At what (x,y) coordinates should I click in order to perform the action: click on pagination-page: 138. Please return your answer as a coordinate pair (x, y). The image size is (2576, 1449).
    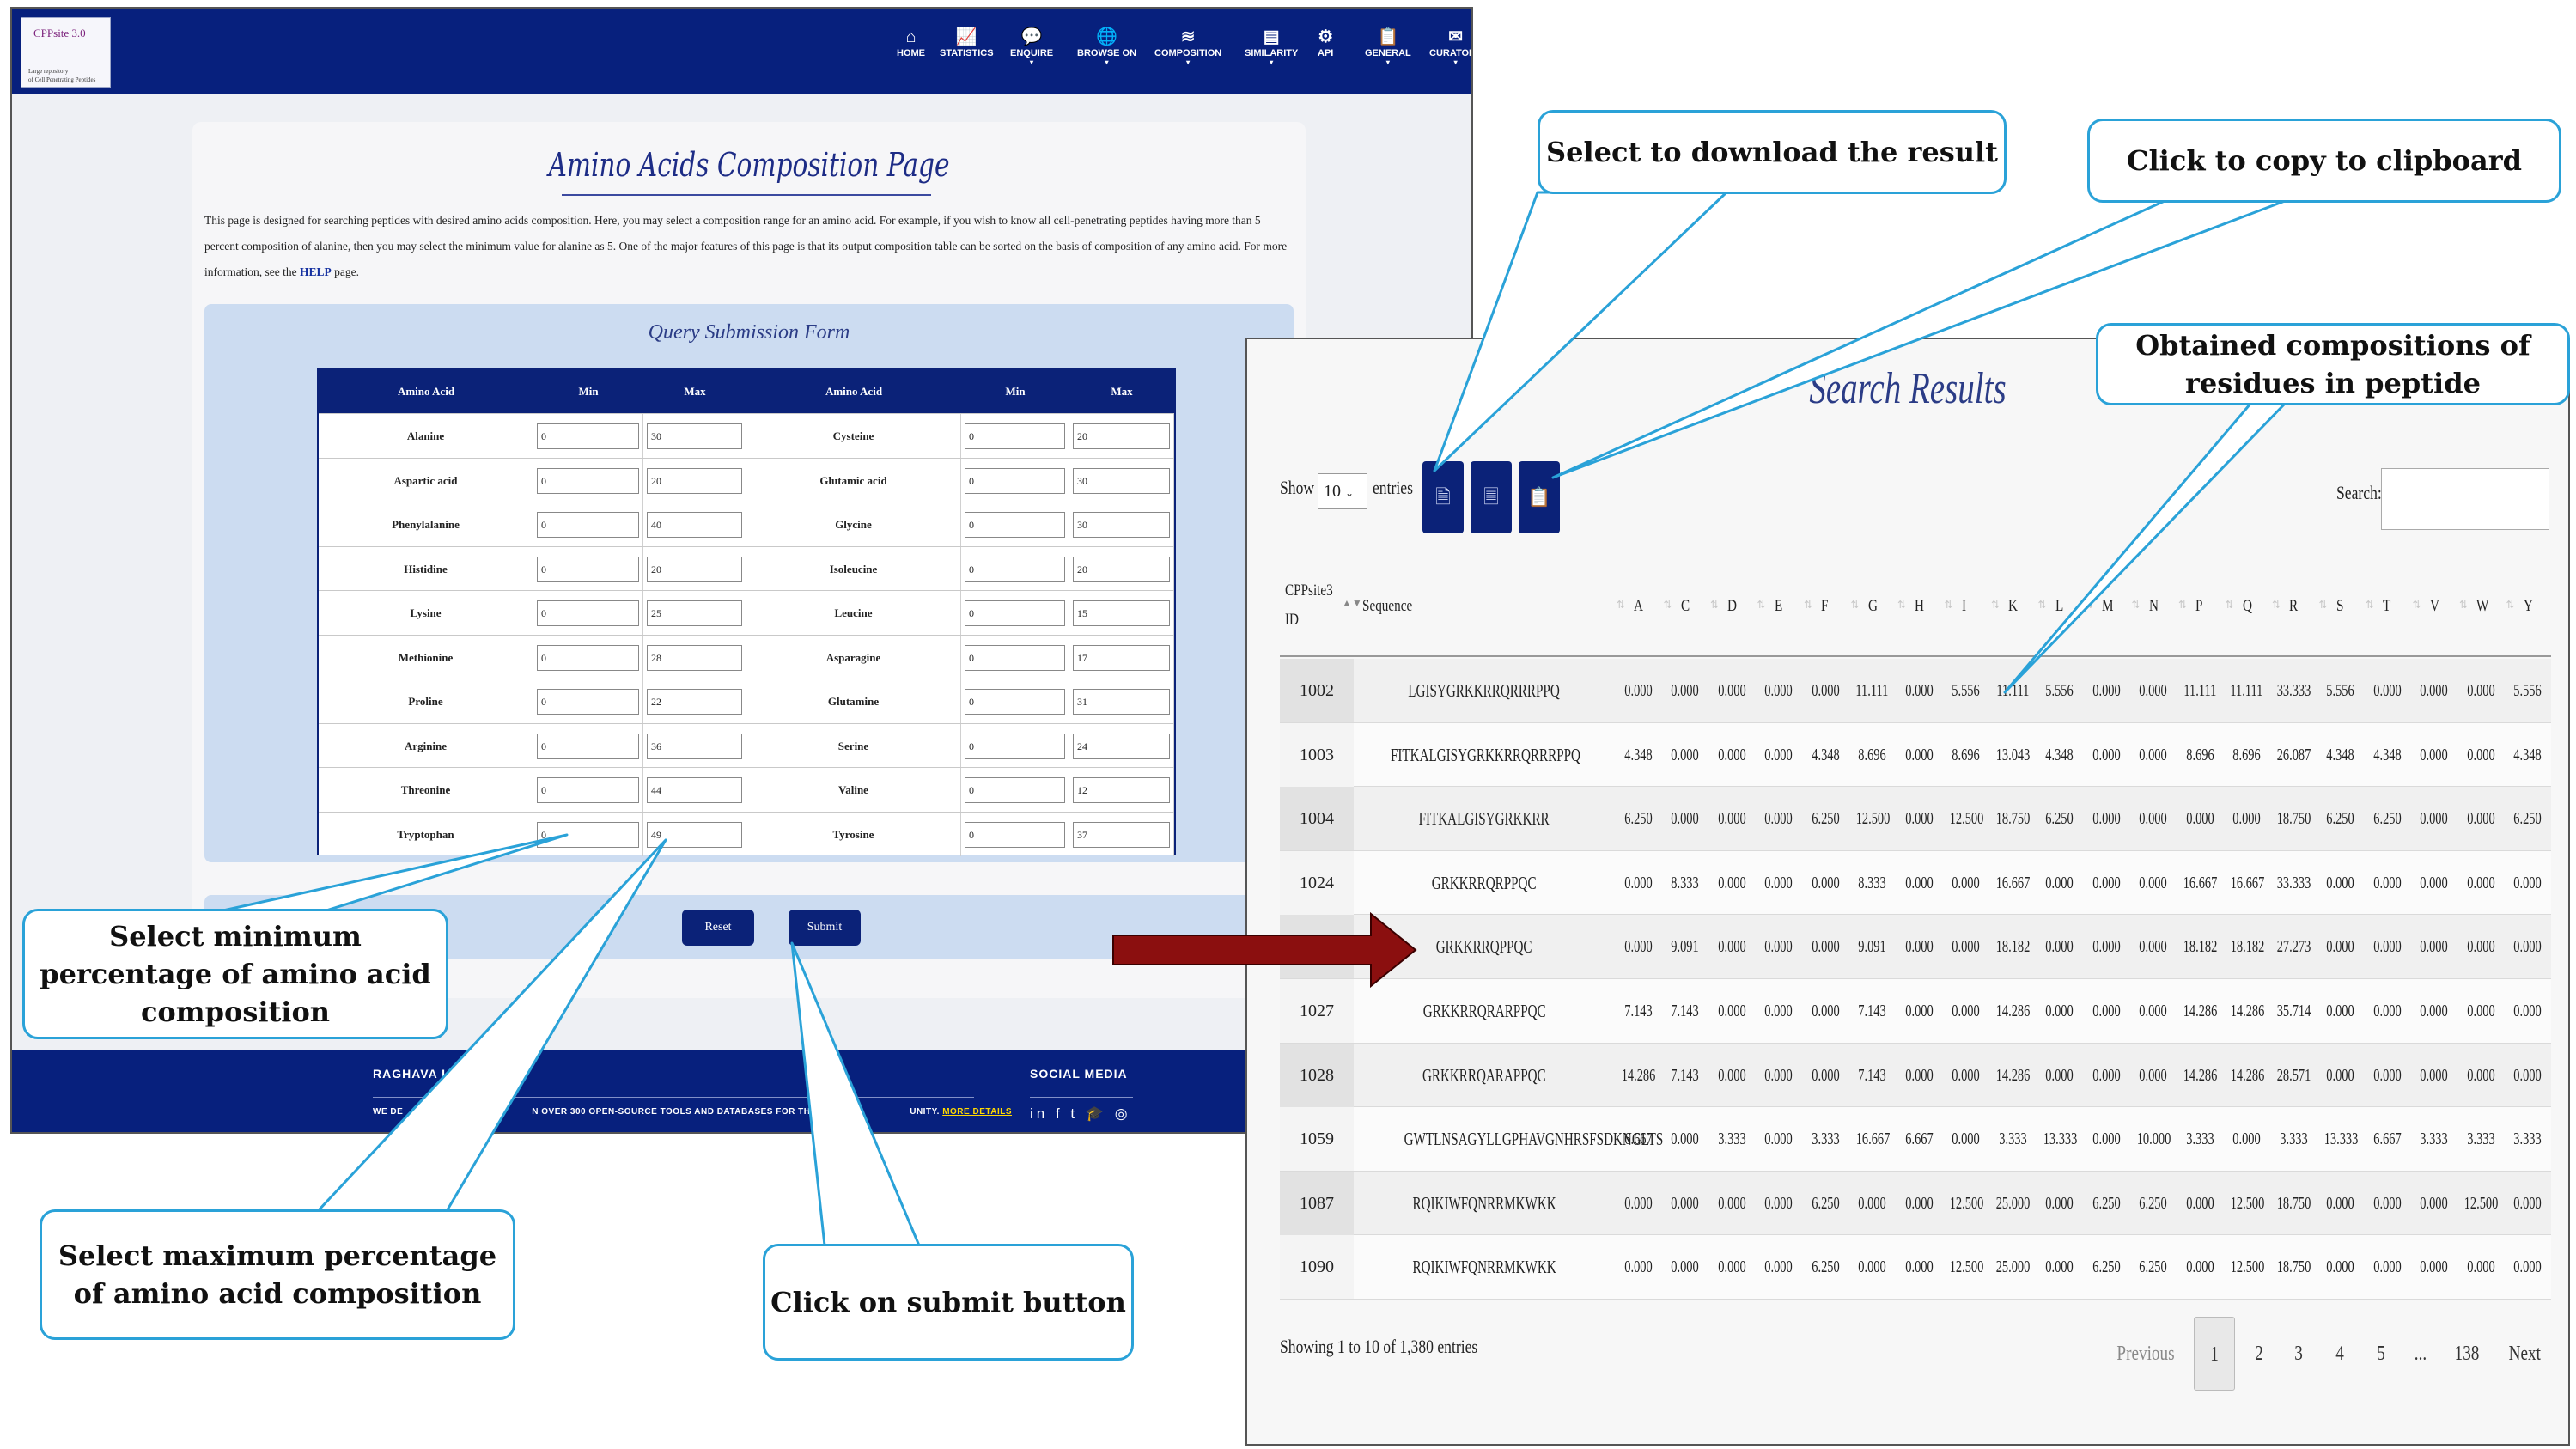
    Looking at the image, I should click on (2467, 1354).